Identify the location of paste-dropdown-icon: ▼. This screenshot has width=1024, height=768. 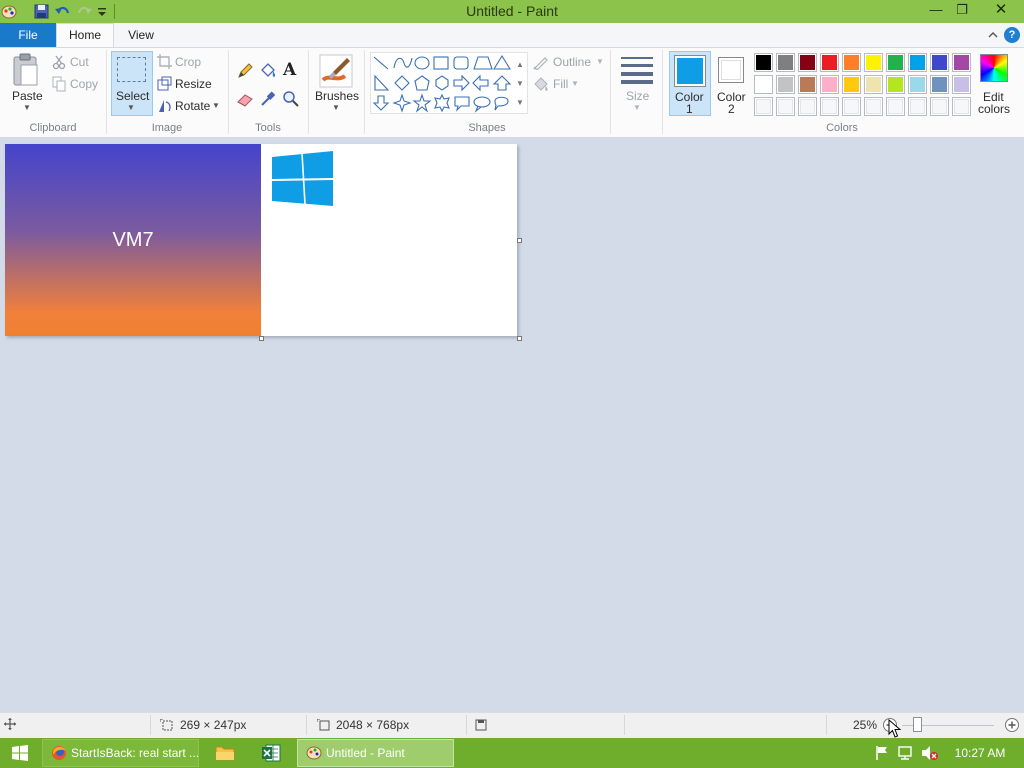
(27, 107).